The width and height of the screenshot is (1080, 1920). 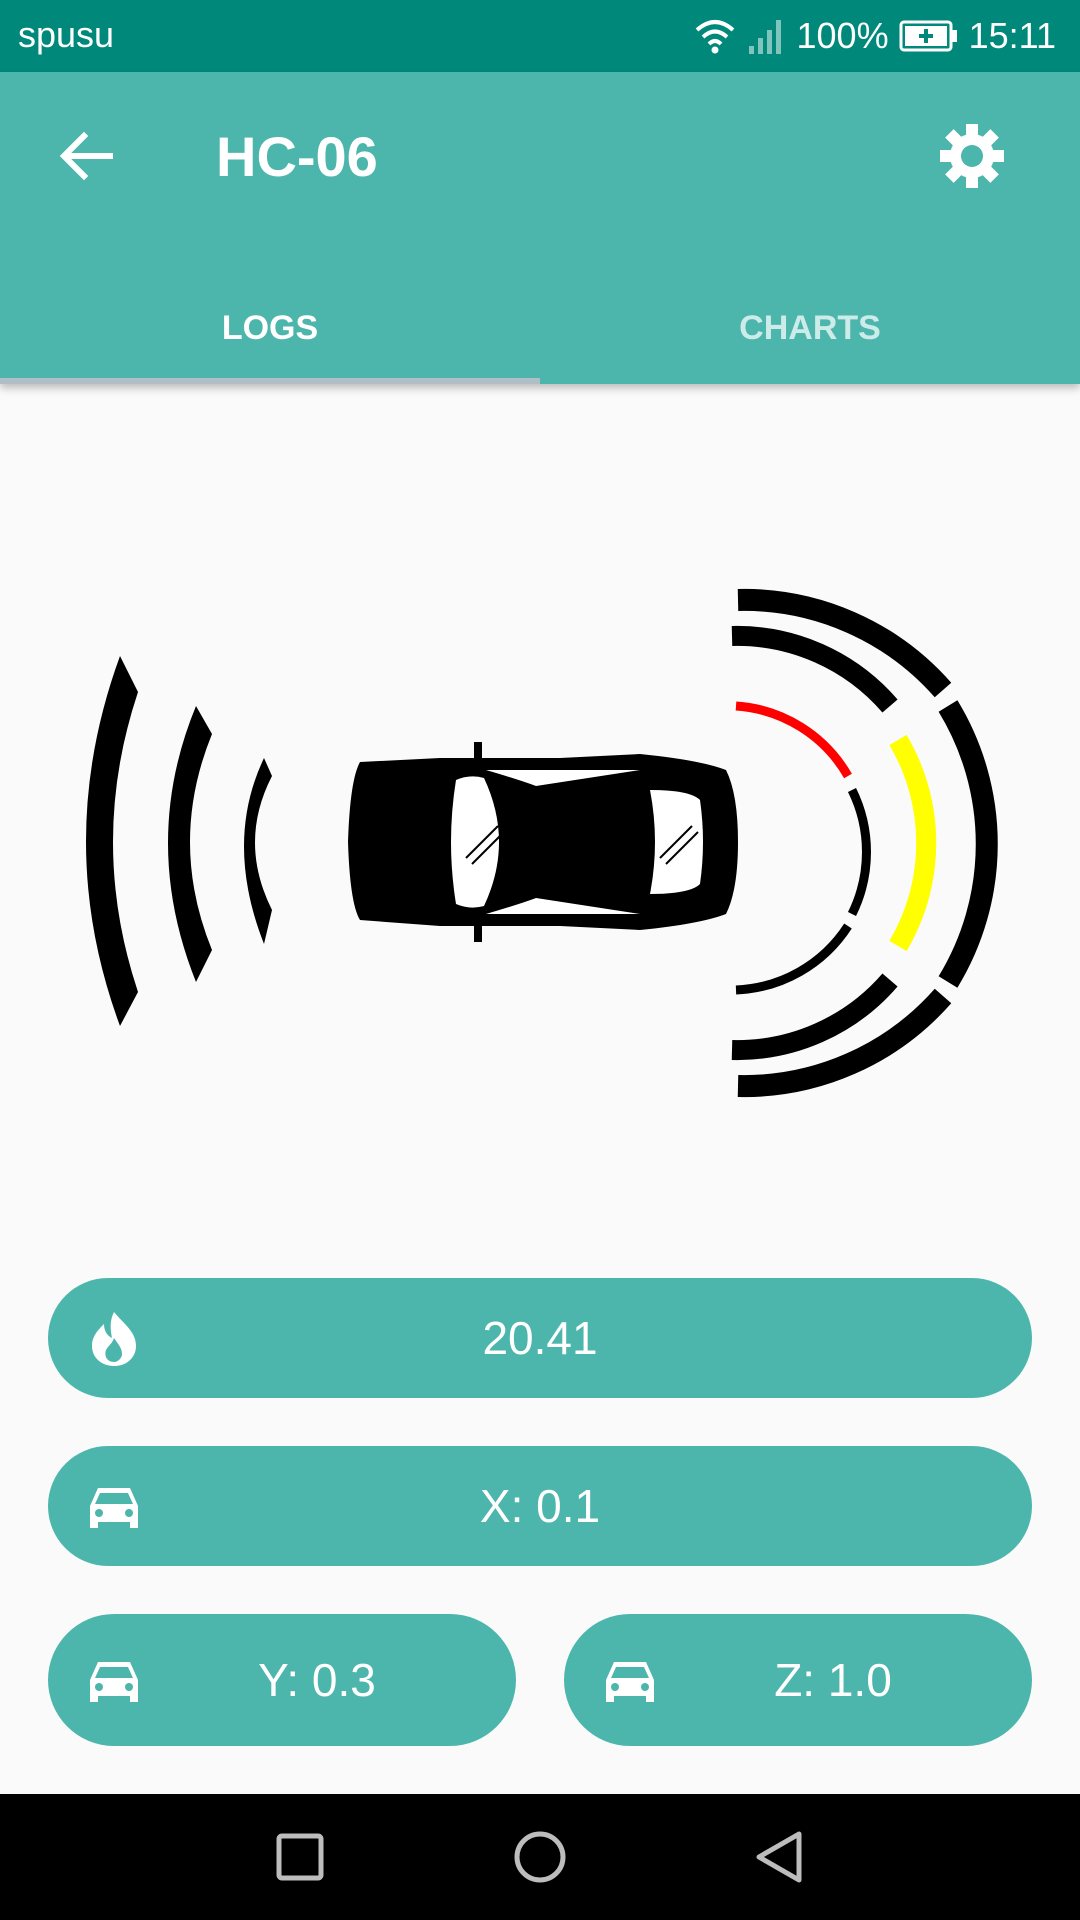 I want to click on y-axis-pill: Y: 0.3, so click(x=282, y=1680).